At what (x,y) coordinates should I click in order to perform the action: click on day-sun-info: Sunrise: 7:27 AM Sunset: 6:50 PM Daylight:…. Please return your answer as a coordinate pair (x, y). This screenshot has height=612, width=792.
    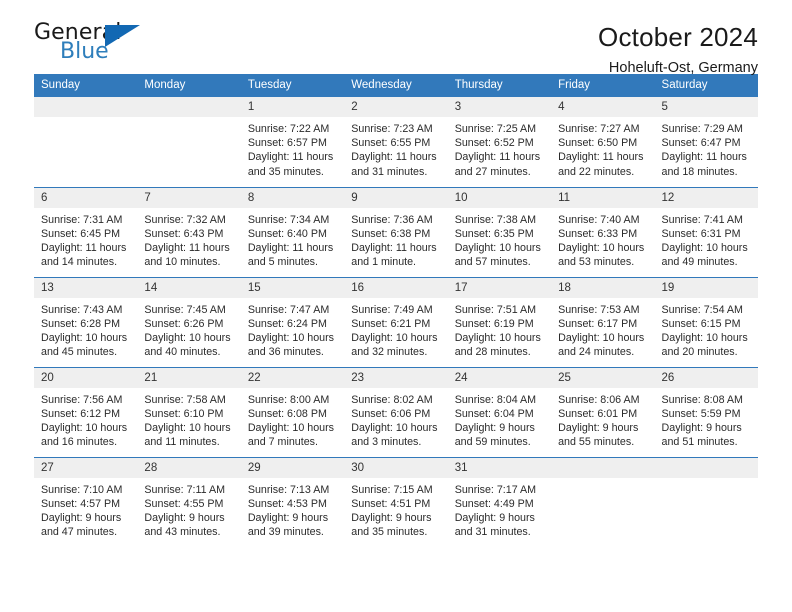
    Looking at the image, I should click on (602, 148).